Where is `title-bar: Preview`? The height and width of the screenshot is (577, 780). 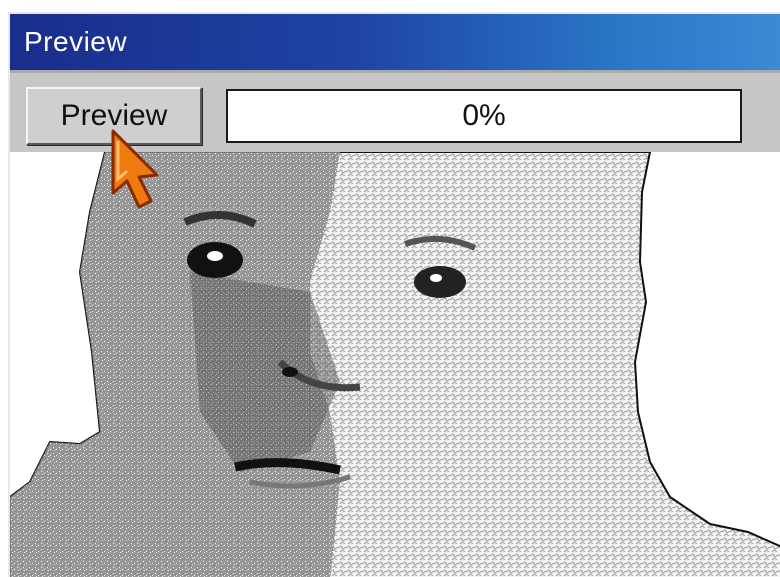 title-bar: Preview is located at coordinates (395, 42).